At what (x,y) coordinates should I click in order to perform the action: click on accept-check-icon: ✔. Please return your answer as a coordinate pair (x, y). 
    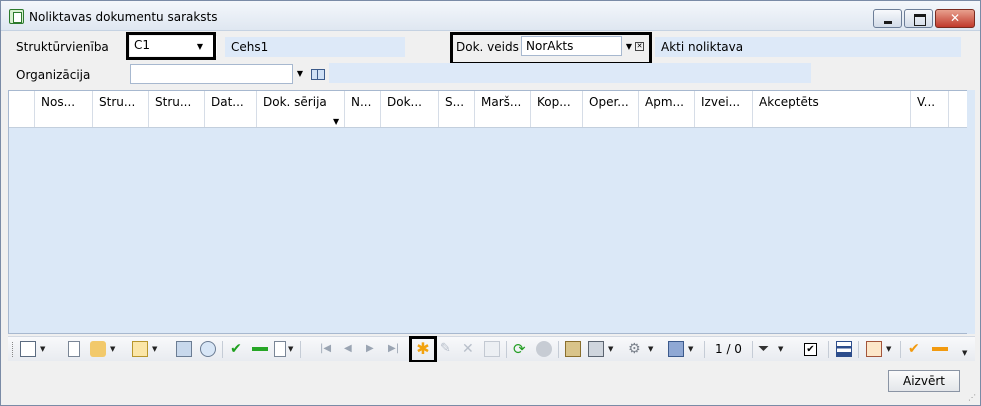
    Looking at the image, I should click on (236, 349).